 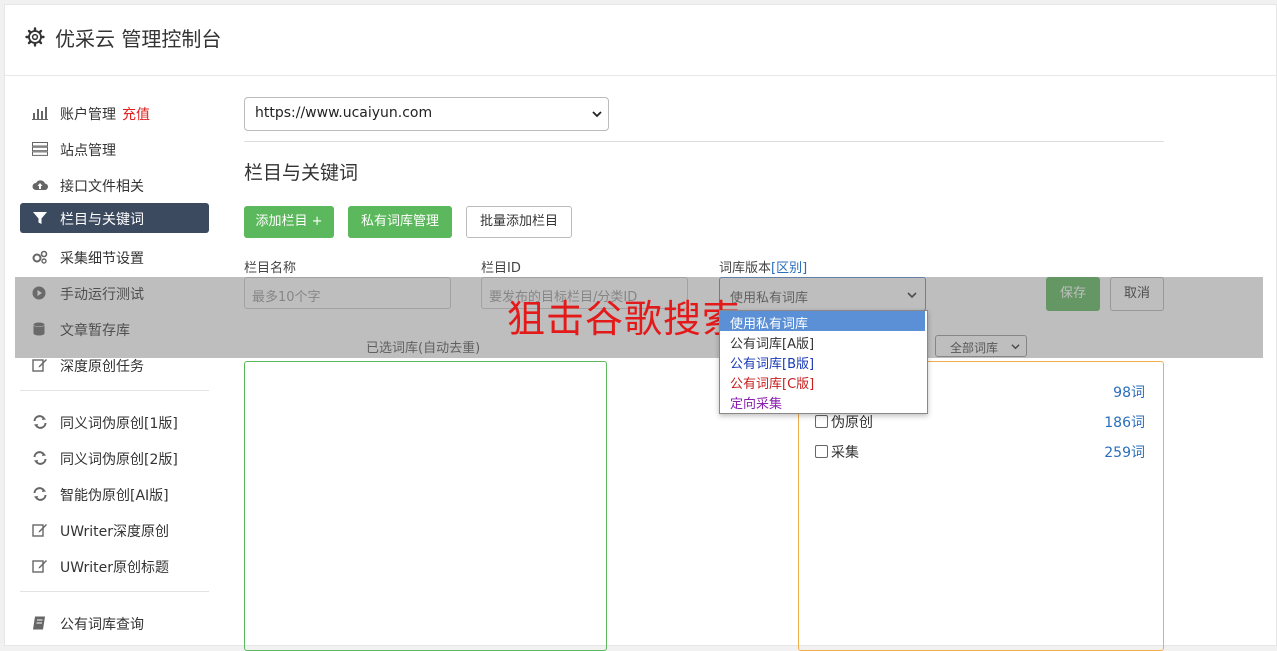 What do you see at coordinates (822, 381) in the screenshot?
I see `dropdown-option: 公有词库[C版]` at bounding box center [822, 381].